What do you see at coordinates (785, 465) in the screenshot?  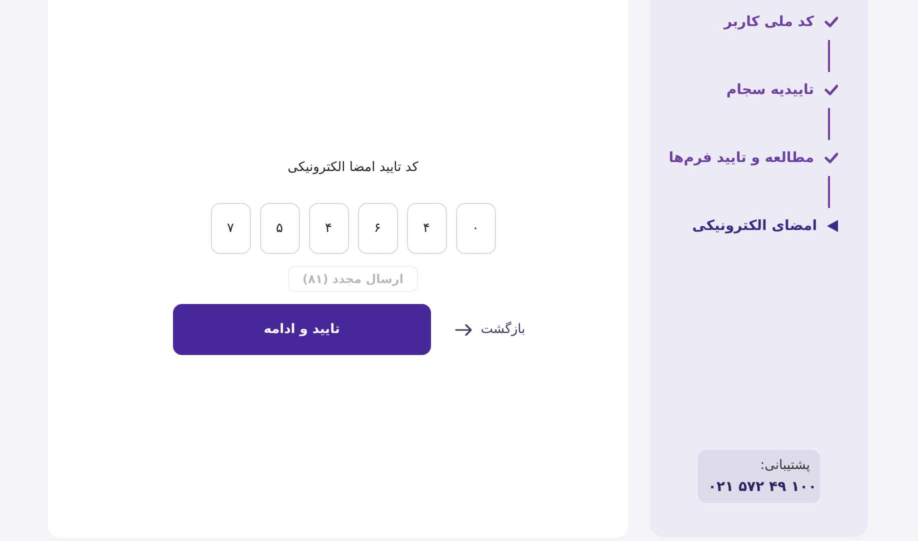 I see `support-label: پشتیبانی:` at bounding box center [785, 465].